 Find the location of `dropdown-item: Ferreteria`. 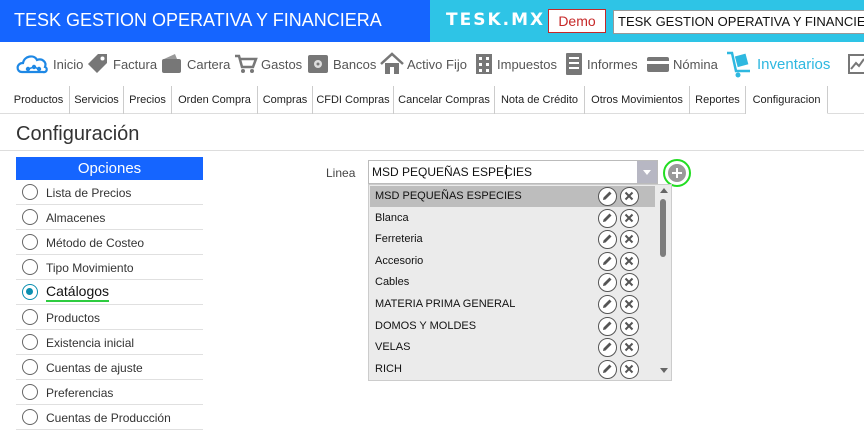

dropdown-item: Ferreteria is located at coordinates (512, 239).